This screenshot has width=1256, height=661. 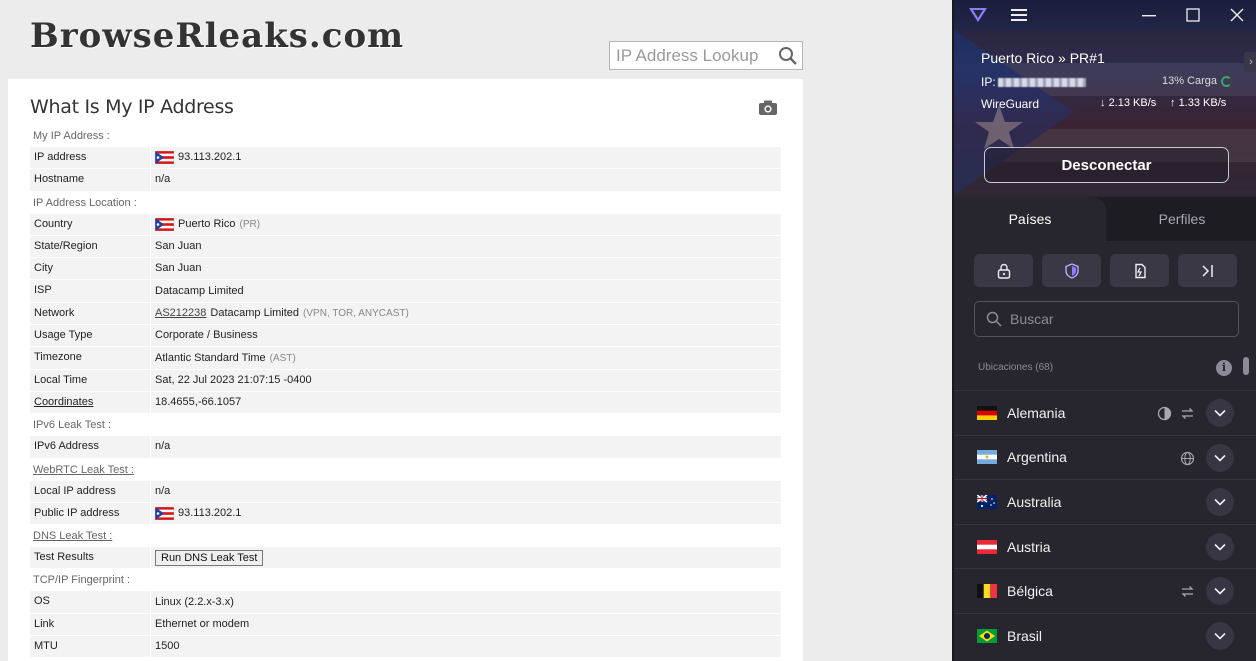 I want to click on row-value-text: Atlantic Standard Time, so click(x=210, y=357).